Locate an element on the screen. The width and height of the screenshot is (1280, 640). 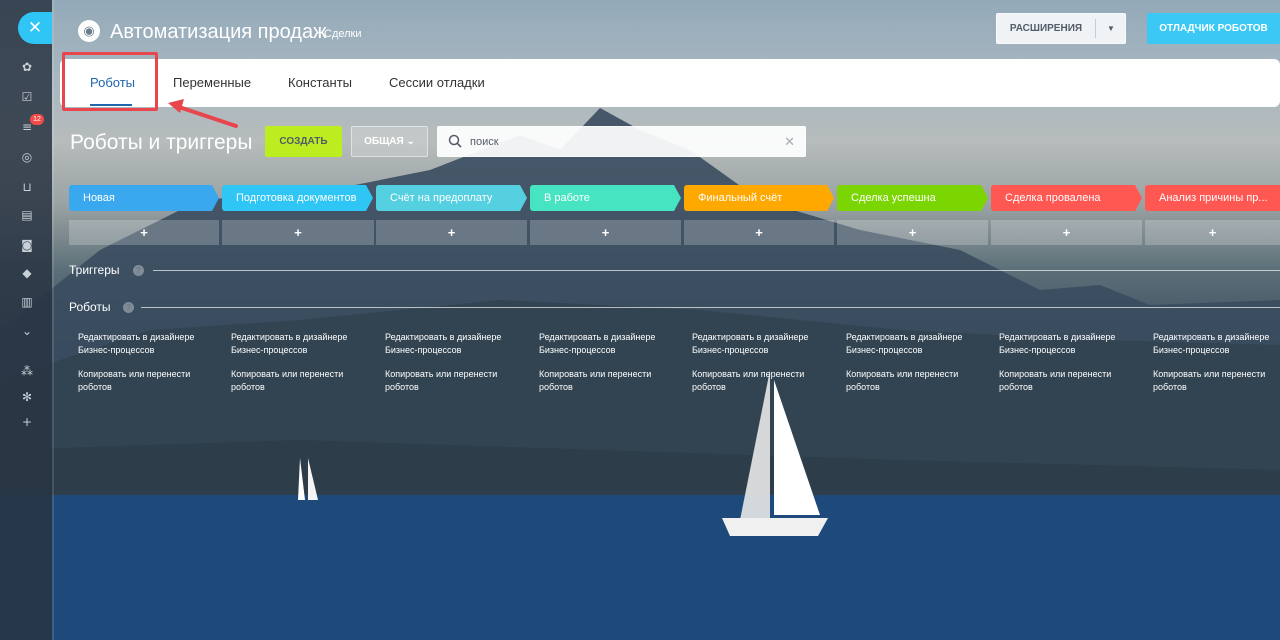
extensions-button: РАСШИРЕНИЯ ▼ is located at coordinates (1061, 28).